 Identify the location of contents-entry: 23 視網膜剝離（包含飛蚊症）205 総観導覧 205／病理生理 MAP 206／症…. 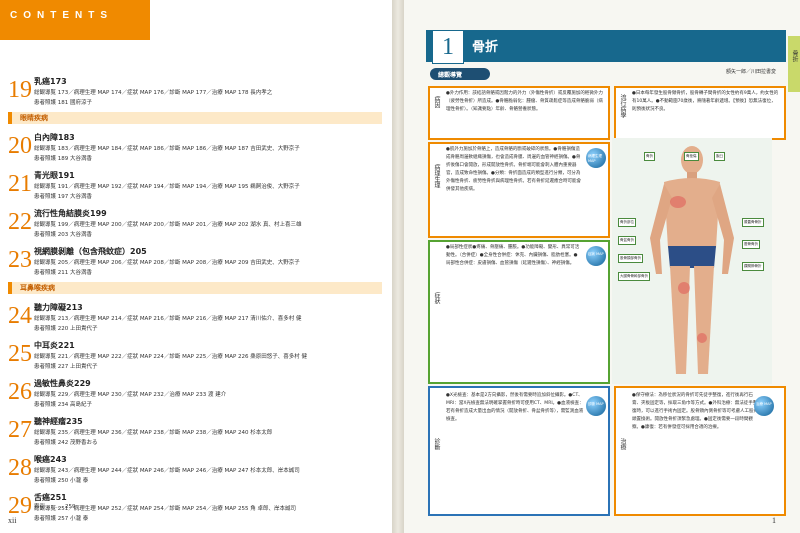
(193, 263).